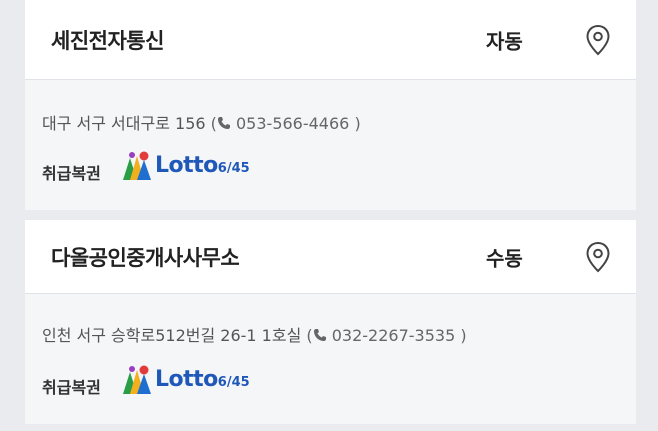 Image resolution: width=658 pixels, height=431 pixels. I want to click on store-name: 다올공인중개사사무소, so click(145, 257).